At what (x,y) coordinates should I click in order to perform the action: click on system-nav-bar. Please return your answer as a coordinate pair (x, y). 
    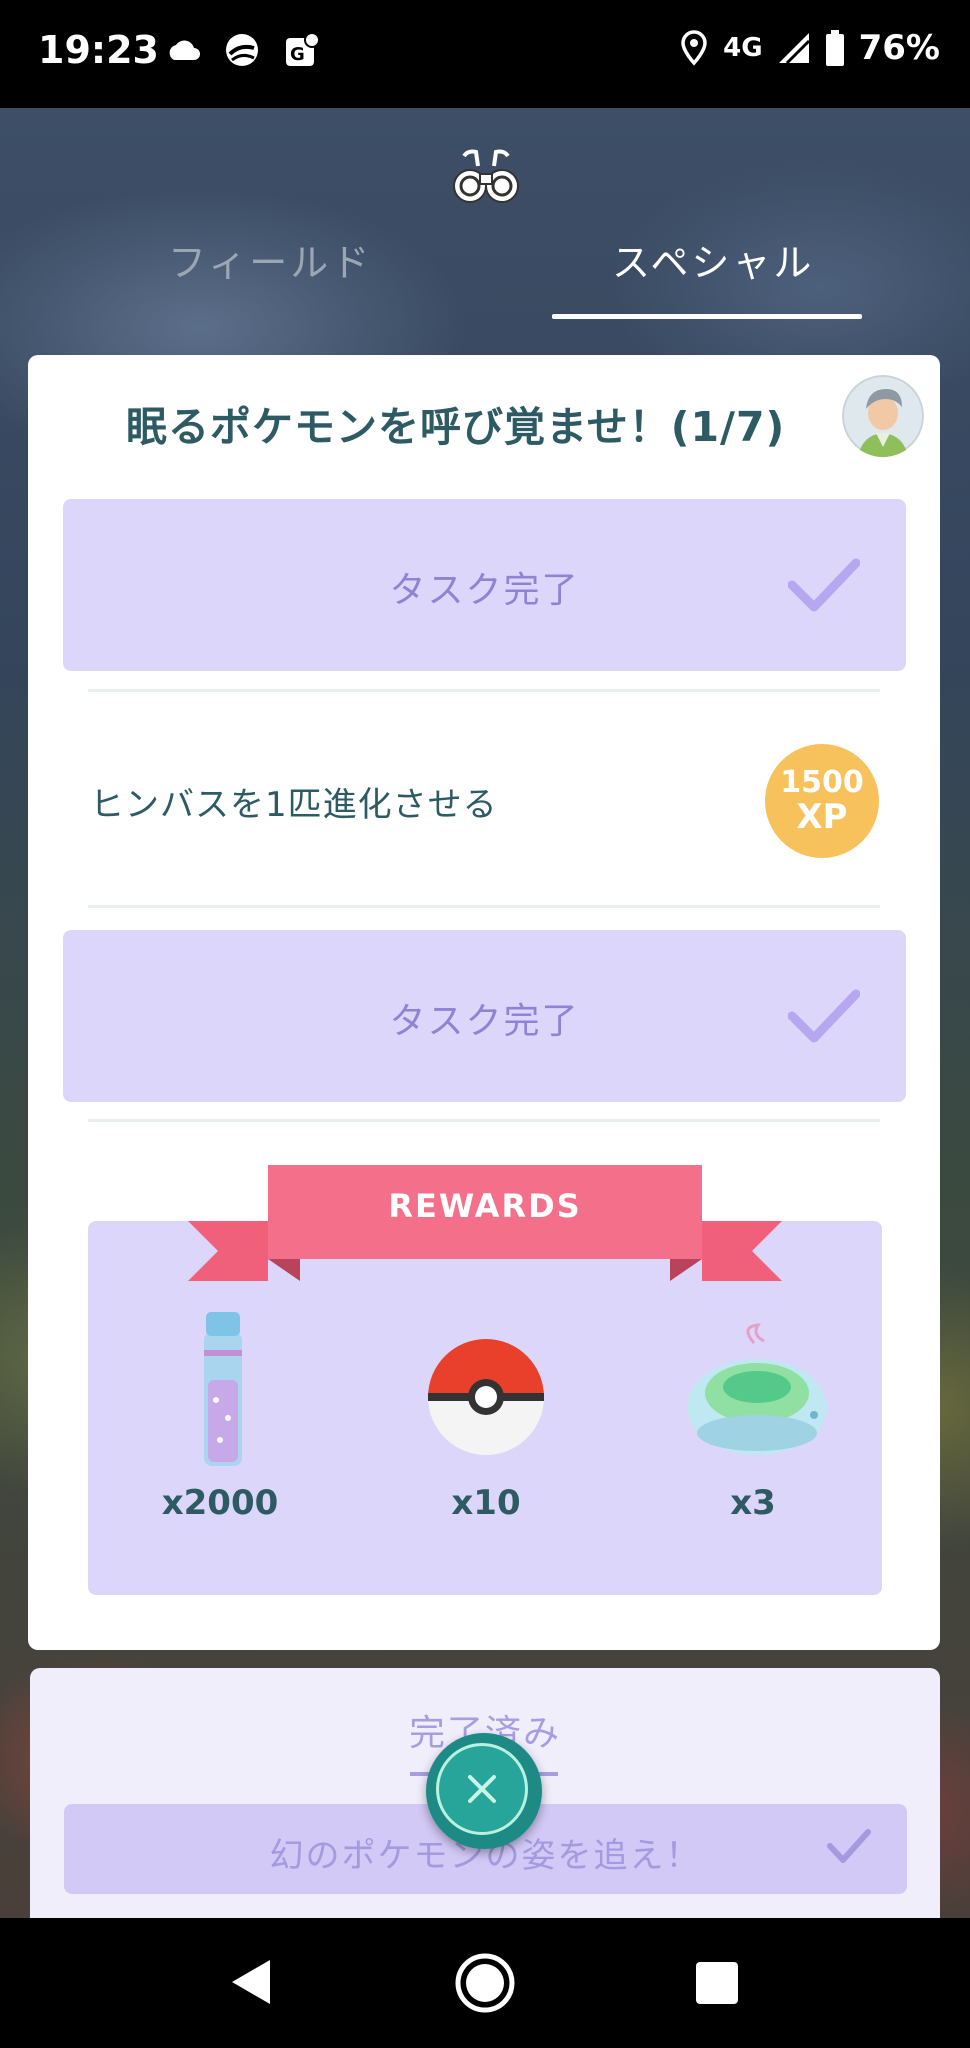
    Looking at the image, I should click on (485, 1983).